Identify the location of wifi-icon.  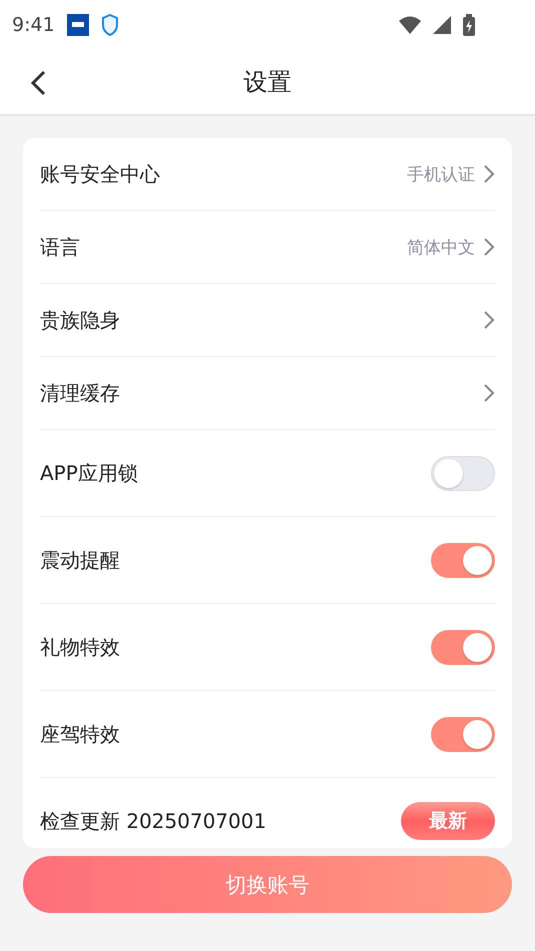
(410, 25).